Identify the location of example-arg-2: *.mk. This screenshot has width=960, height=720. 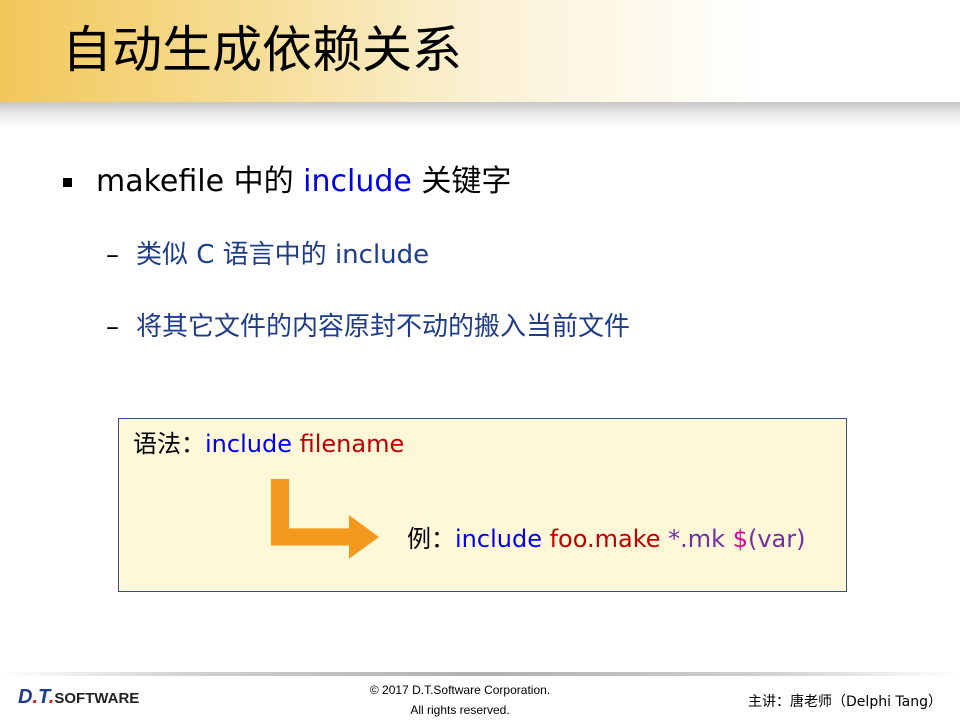
(697, 539).